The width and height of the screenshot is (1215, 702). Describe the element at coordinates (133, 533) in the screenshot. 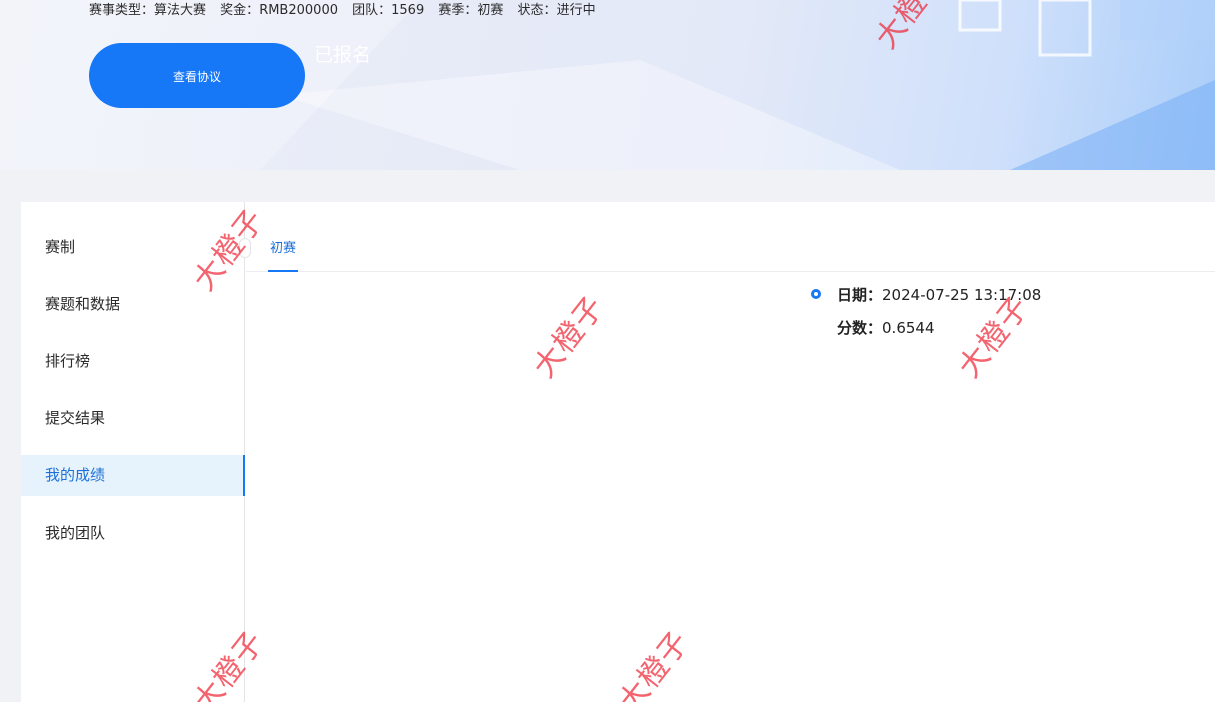

I see `sidebar-item-my-team: 我的团队` at that location.